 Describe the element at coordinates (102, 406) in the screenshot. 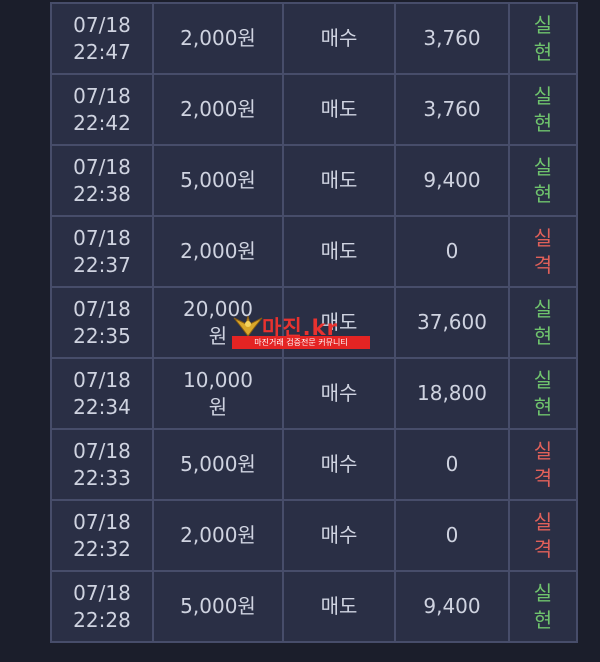

I see `trade-time: 22:34` at that location.